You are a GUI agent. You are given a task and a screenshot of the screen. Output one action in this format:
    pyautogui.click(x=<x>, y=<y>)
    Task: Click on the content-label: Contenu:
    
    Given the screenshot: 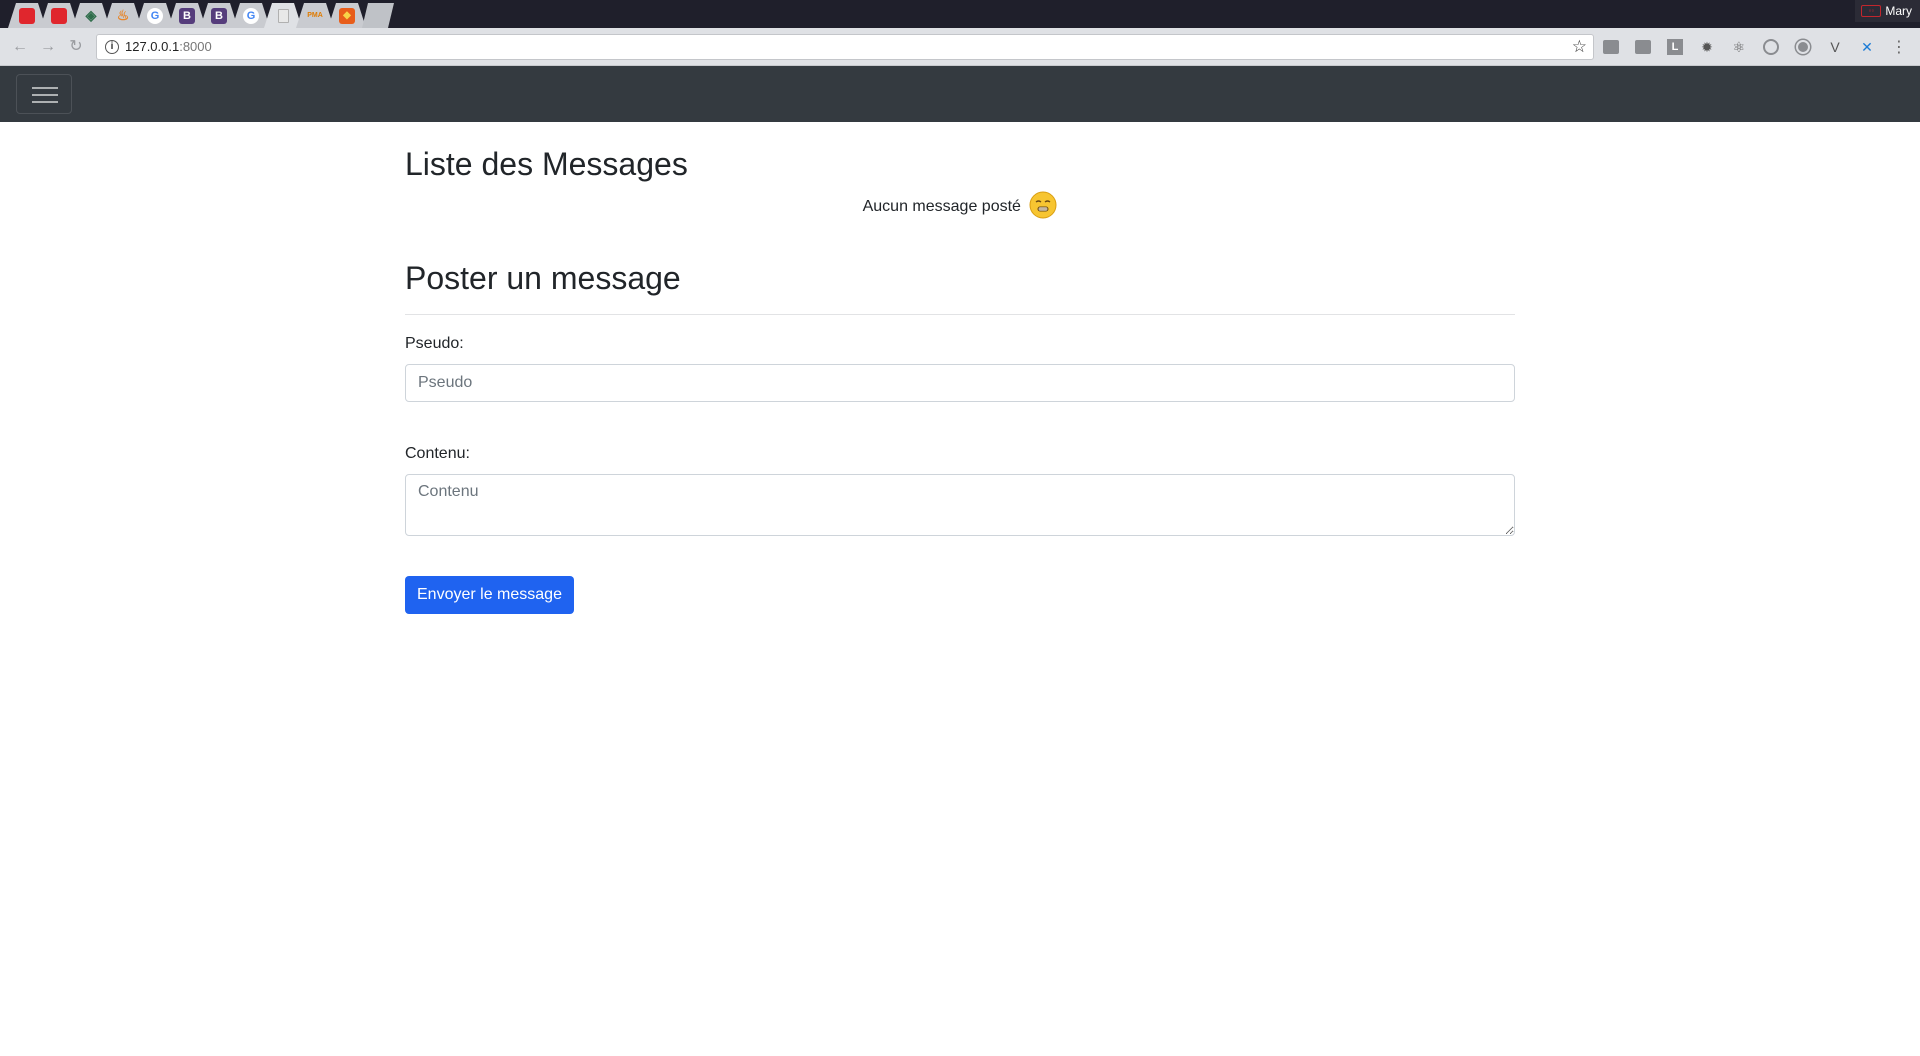 What is the action you would take?
    pyautogui.click(x=437, y=453)
    